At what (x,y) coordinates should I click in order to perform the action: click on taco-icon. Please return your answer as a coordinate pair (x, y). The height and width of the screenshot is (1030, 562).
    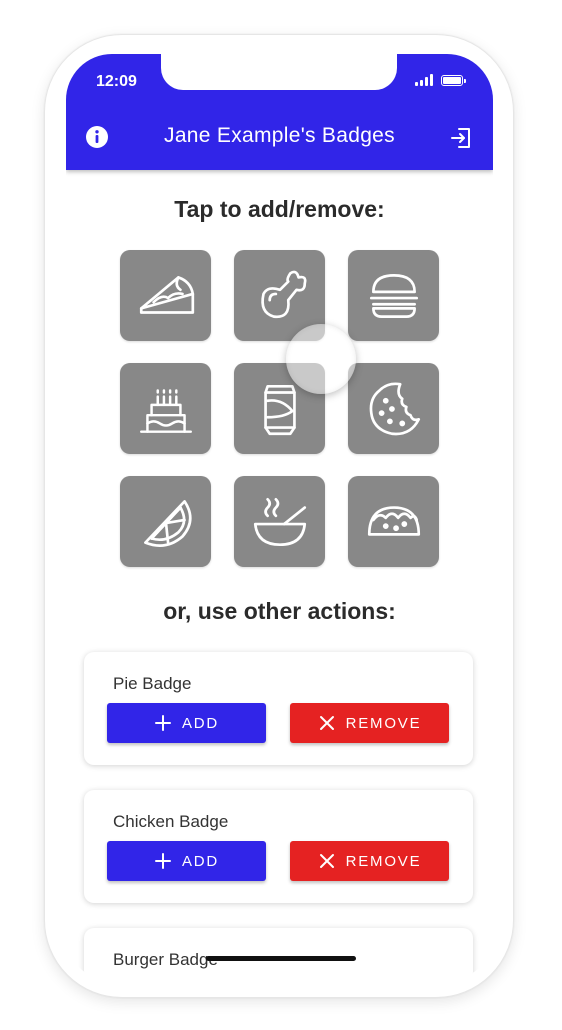
    Looking at the image, I should click on (393, 520).